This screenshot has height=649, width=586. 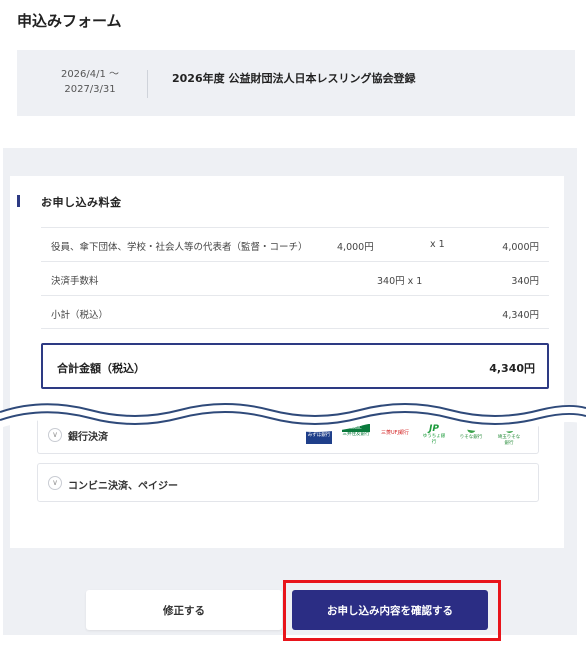 What do you see at coordinates (80, 315) in the screenshot?
I see `subtotal-label: 小計（税込）` at bounding box center [80, 315].